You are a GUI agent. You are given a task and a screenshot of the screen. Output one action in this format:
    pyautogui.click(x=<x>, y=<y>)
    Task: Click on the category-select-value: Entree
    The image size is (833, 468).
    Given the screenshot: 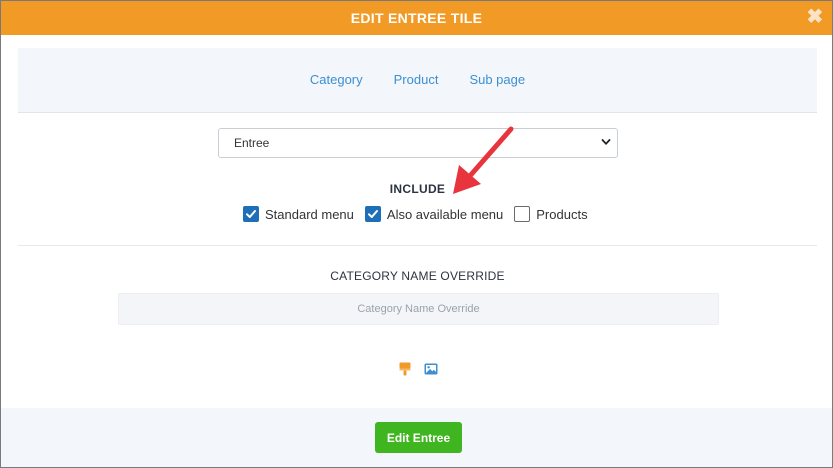 What is the action you would take?
    pyautogui.click(x=252, y=143)
    